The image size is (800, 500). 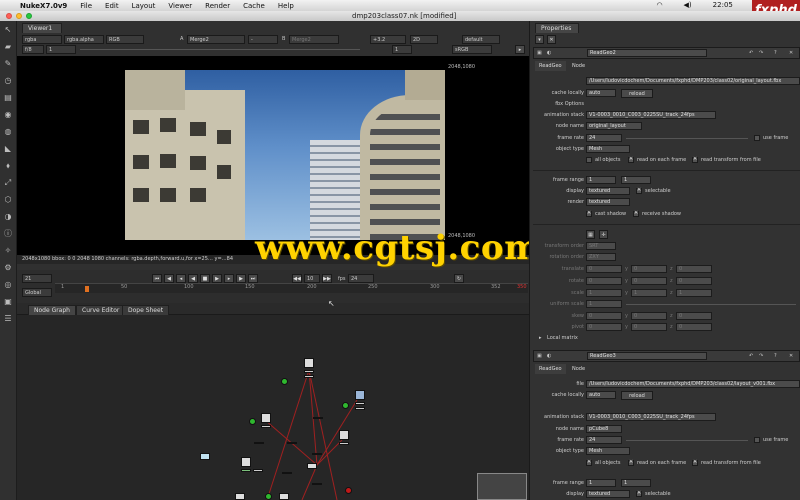 I want to click on menu-layout: Layout, so click(x=144, y=6).